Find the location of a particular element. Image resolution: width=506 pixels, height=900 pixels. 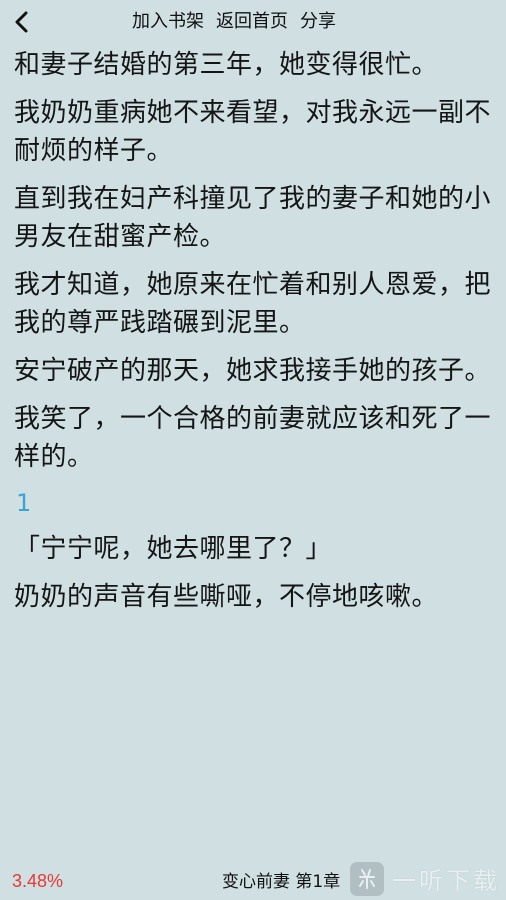

paragraph: 安宁破产的那天，她求我接手她的孩子。 is located at coordinates (253, 371).